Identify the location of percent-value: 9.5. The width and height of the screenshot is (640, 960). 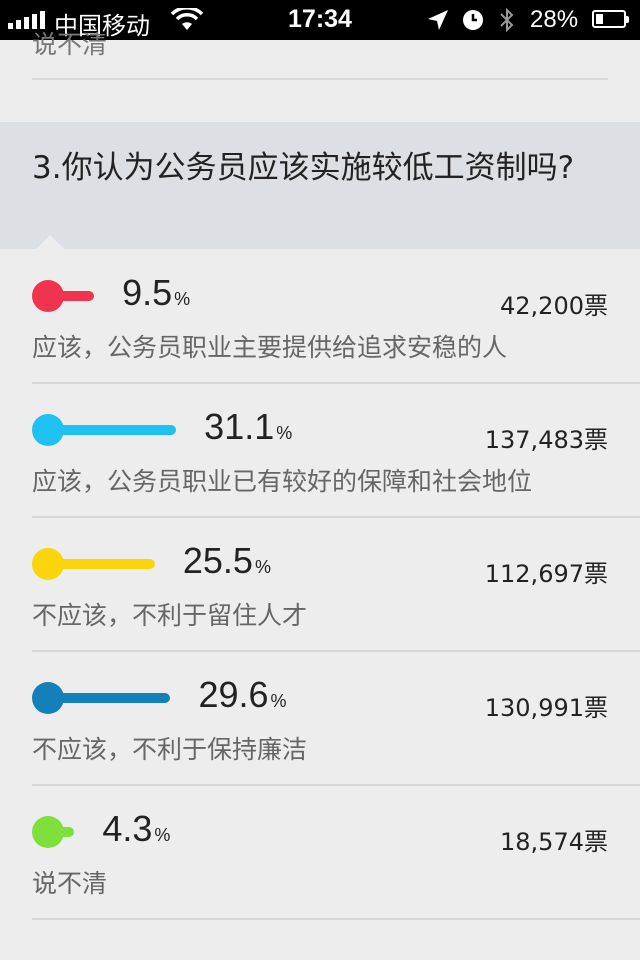
(147, 292).